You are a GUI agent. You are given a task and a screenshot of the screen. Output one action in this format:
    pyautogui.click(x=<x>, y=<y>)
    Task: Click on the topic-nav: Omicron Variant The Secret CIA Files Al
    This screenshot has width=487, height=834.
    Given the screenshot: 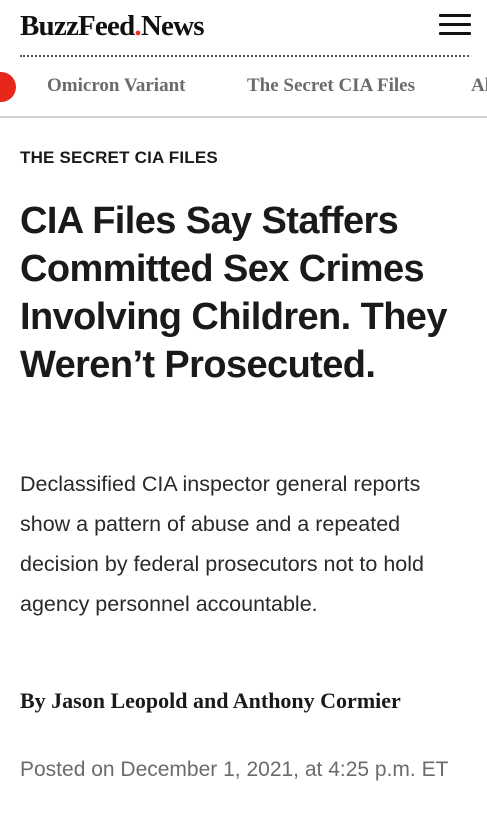 What is the action you would take?
    pyautogui.click(x=243, y=89)
    